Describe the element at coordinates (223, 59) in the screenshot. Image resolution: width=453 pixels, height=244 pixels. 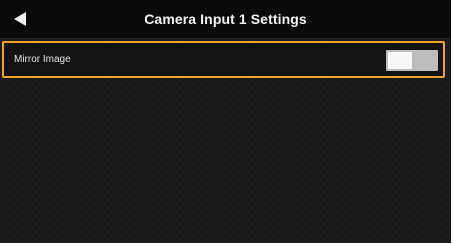
I see `mirror-image-row: Mirror Image` at that location.